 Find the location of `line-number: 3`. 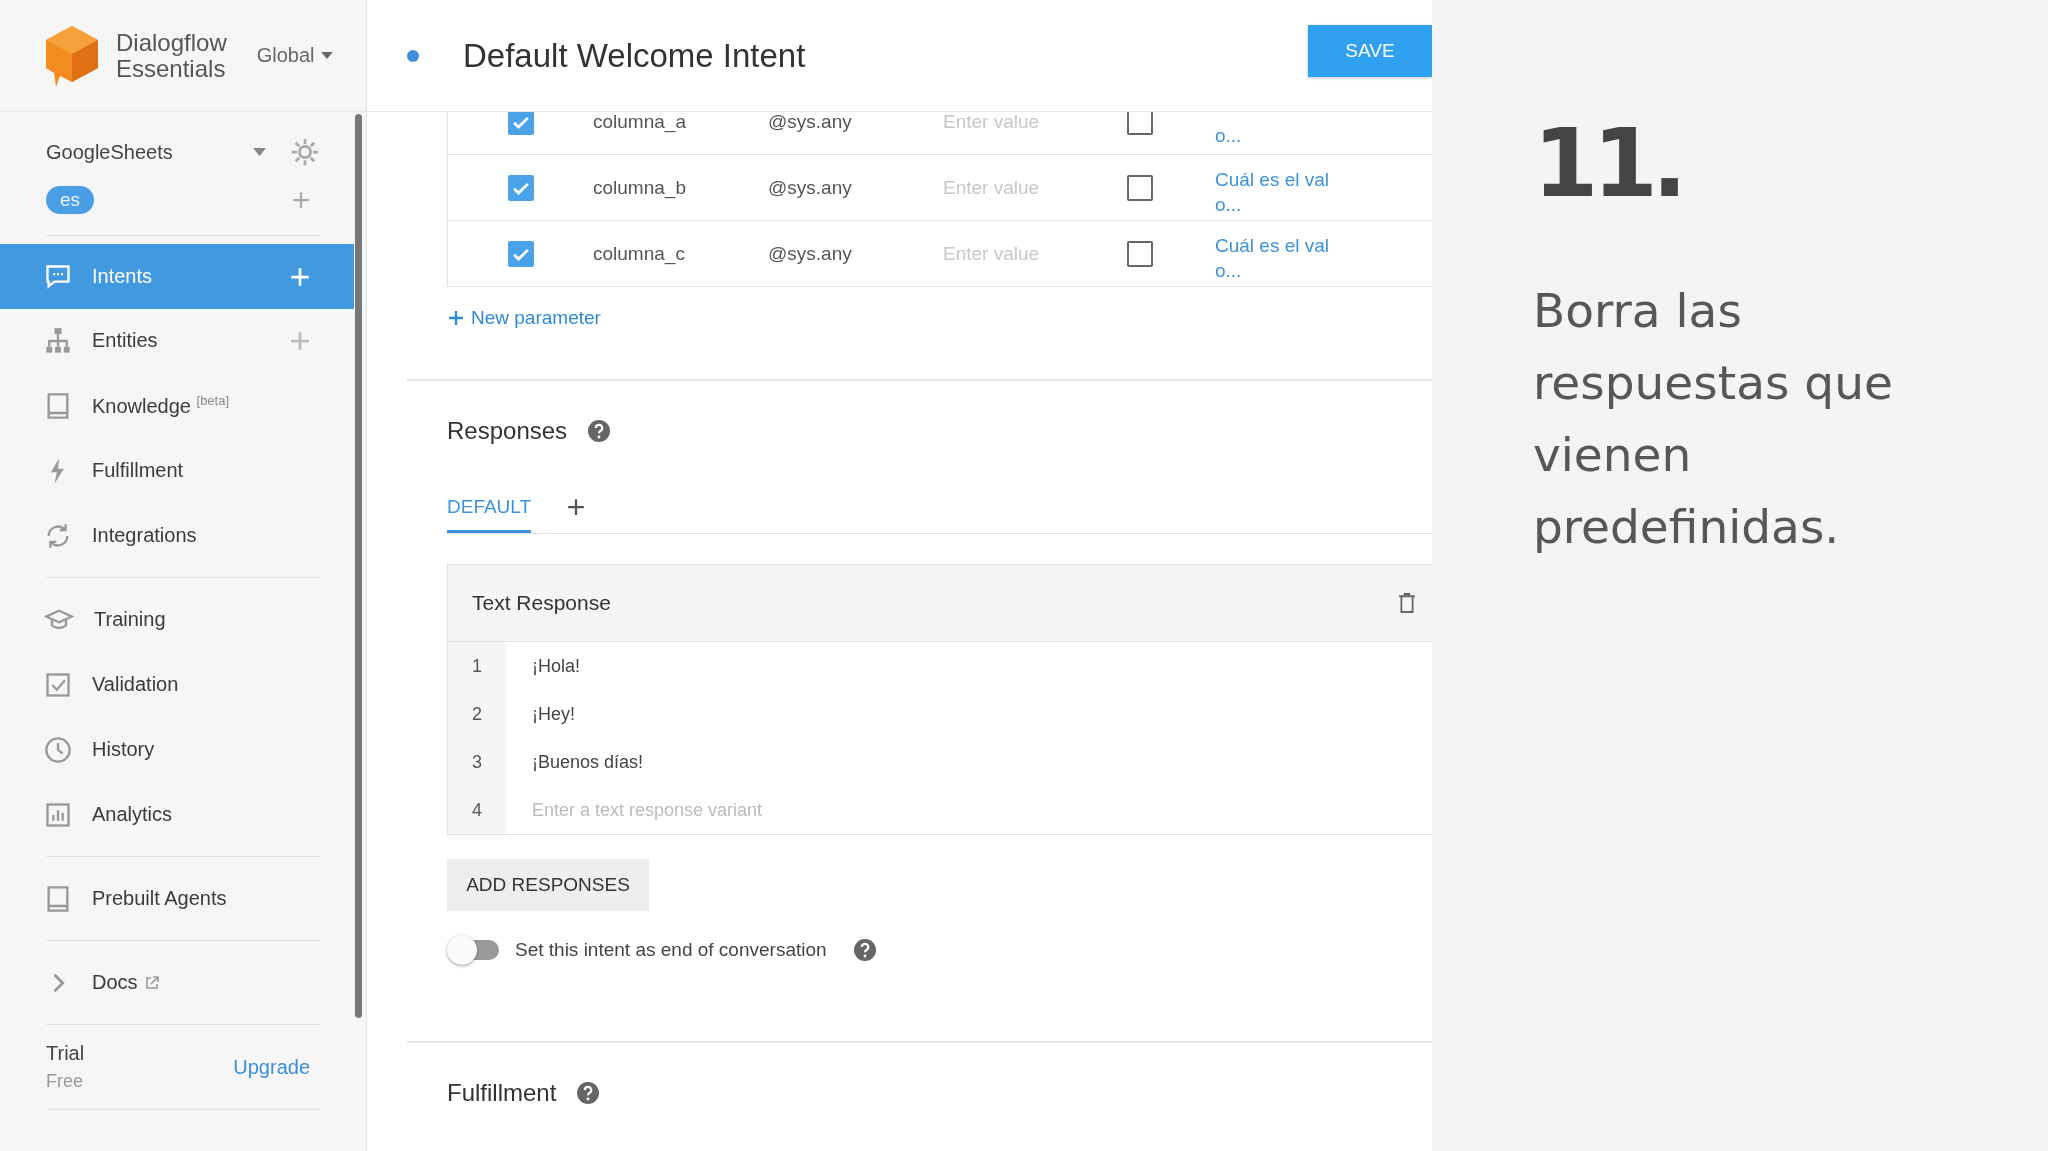

line-number: 3 is located at coordinates (477, 762).